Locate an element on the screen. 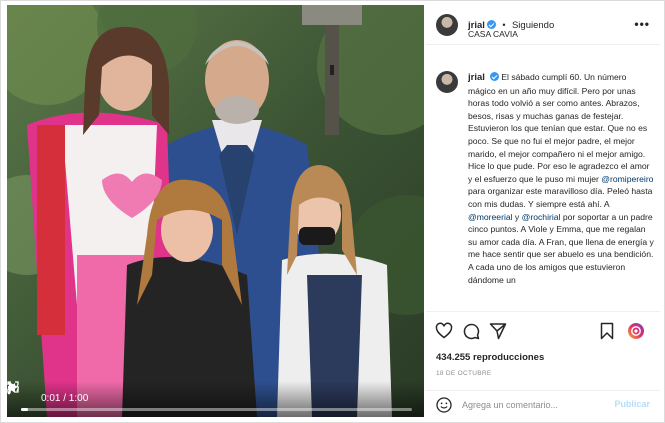 This screenshot has height=423, width=665. caption-verified-icon is located at coordinates (494, 76).